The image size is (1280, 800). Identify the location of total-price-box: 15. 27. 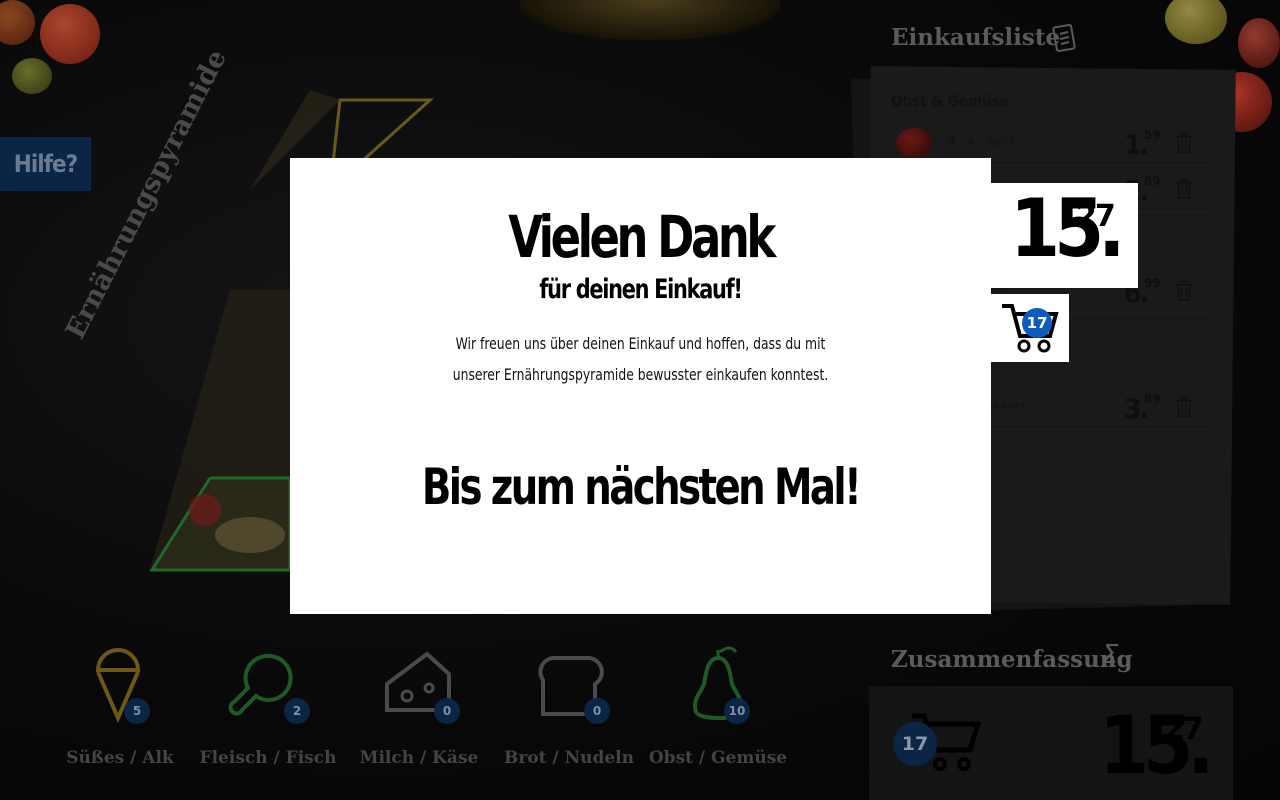
(1064, 235).